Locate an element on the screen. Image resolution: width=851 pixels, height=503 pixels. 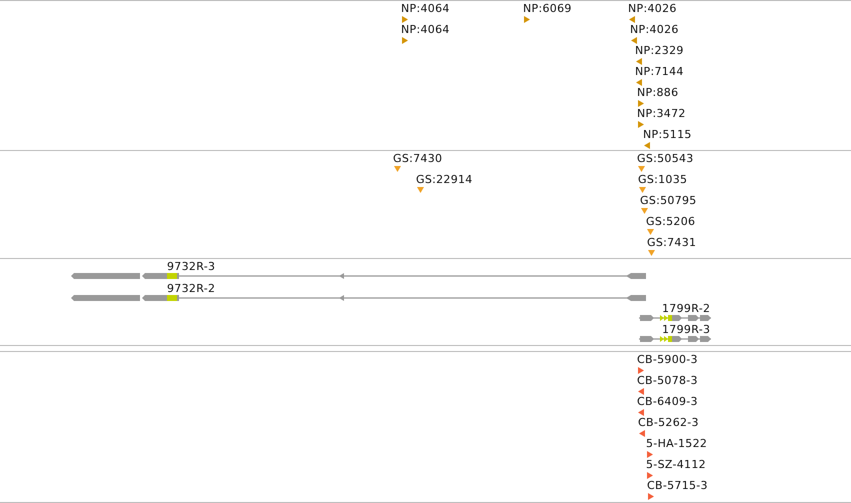
feature-label: GS:7431 is located at coordinates (671, 242).